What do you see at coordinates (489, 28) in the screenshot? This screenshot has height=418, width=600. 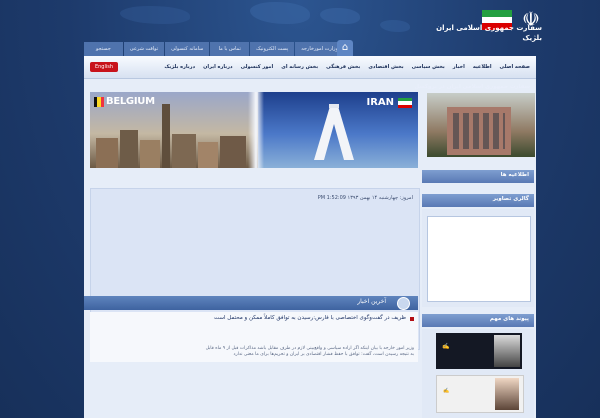 I see `site-title-line1: سفارت جمهوری اسلامی ایران` at bounding box center [489, 28].